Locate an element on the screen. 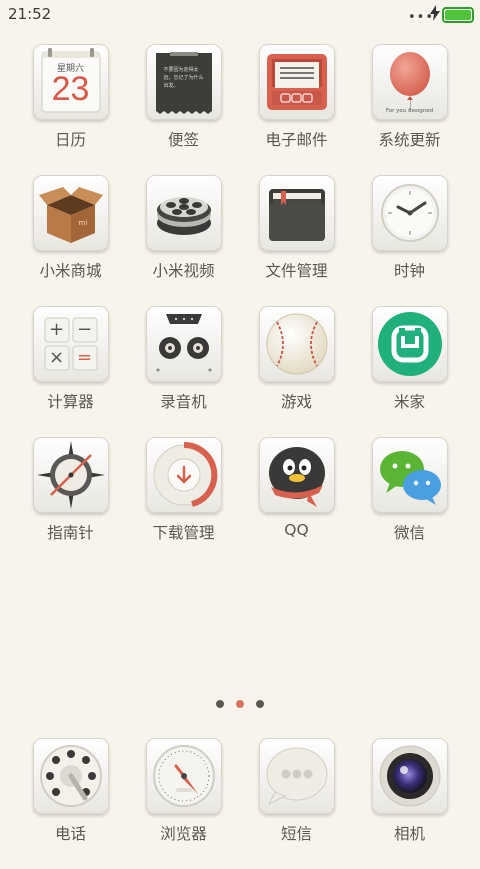 This screenshot has width=480, height=869. notes-icon: 不要因为走得太远，忘记了为什么出发。 is located at coordinates (183, 82).